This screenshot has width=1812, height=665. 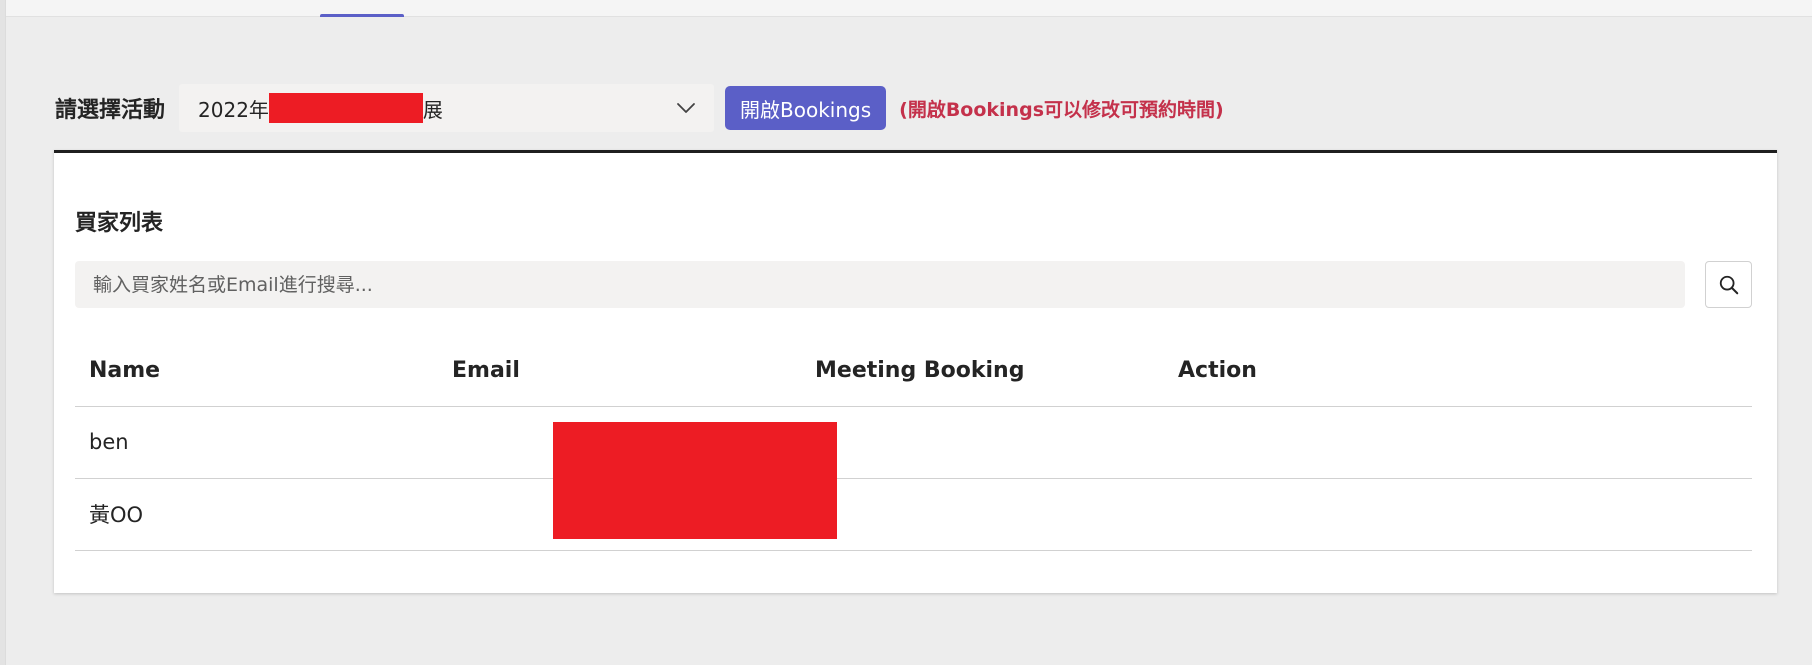 I want to click on buyer-list-title: 買家列表, so click(x=119, y=223).